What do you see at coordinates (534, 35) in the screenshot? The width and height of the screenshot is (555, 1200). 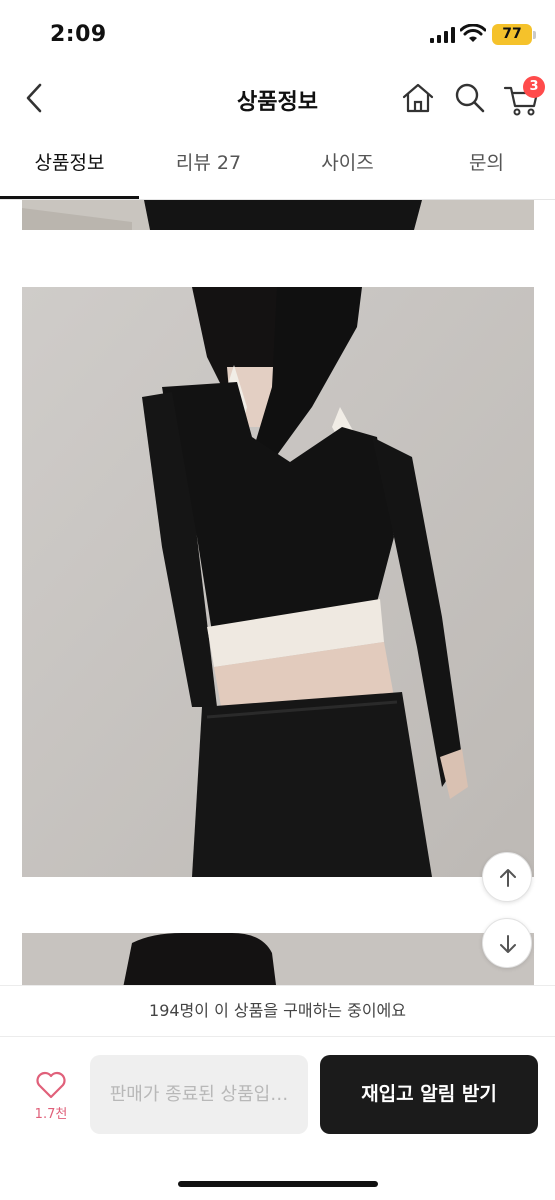 I see `battery-tip` at bounding box center [534, 35].